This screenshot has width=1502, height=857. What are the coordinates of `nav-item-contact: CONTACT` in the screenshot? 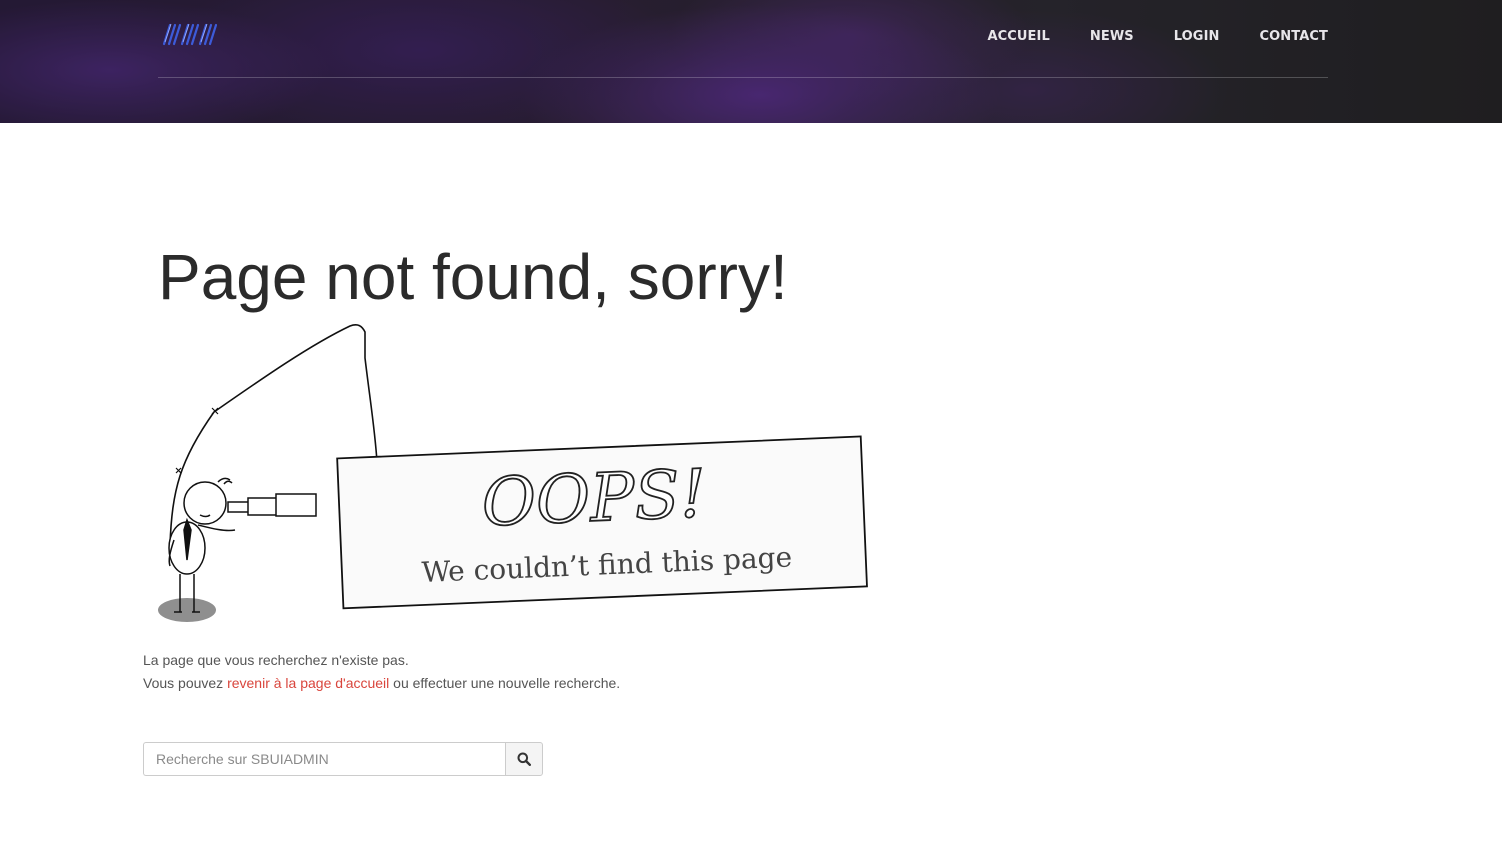 It's located at (1294, 36).